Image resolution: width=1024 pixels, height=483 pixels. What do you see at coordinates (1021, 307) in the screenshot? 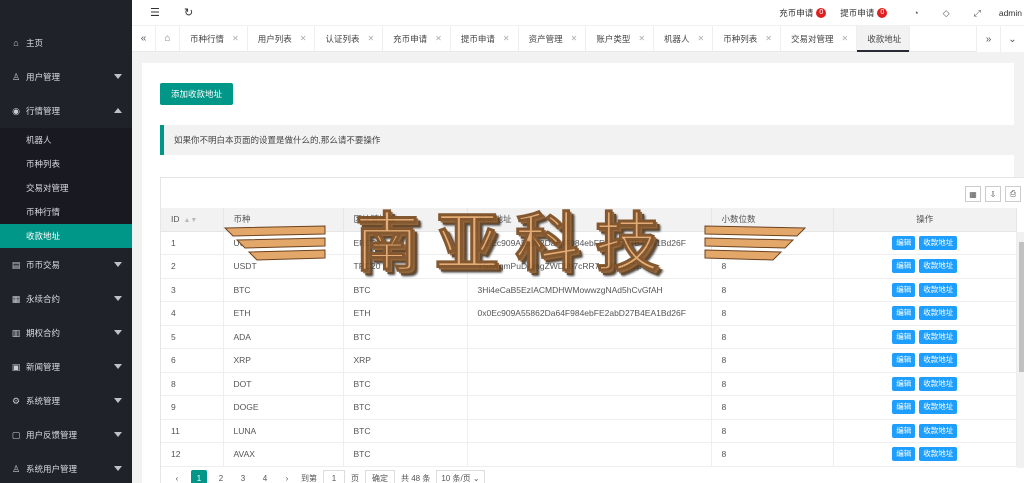
I see `scrollbar-thumb` at bounding box center [1021, 307].